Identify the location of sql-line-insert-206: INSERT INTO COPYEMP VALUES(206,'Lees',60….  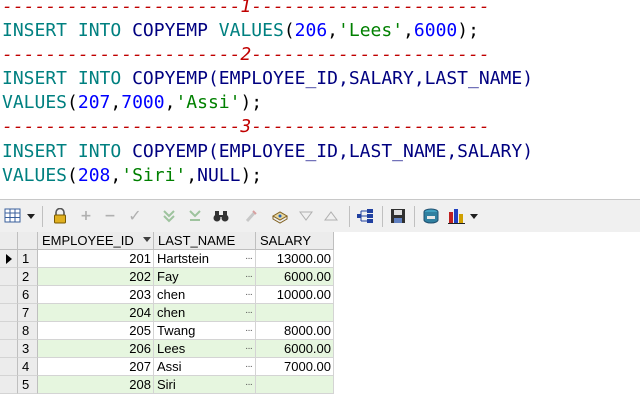
(240, 31).